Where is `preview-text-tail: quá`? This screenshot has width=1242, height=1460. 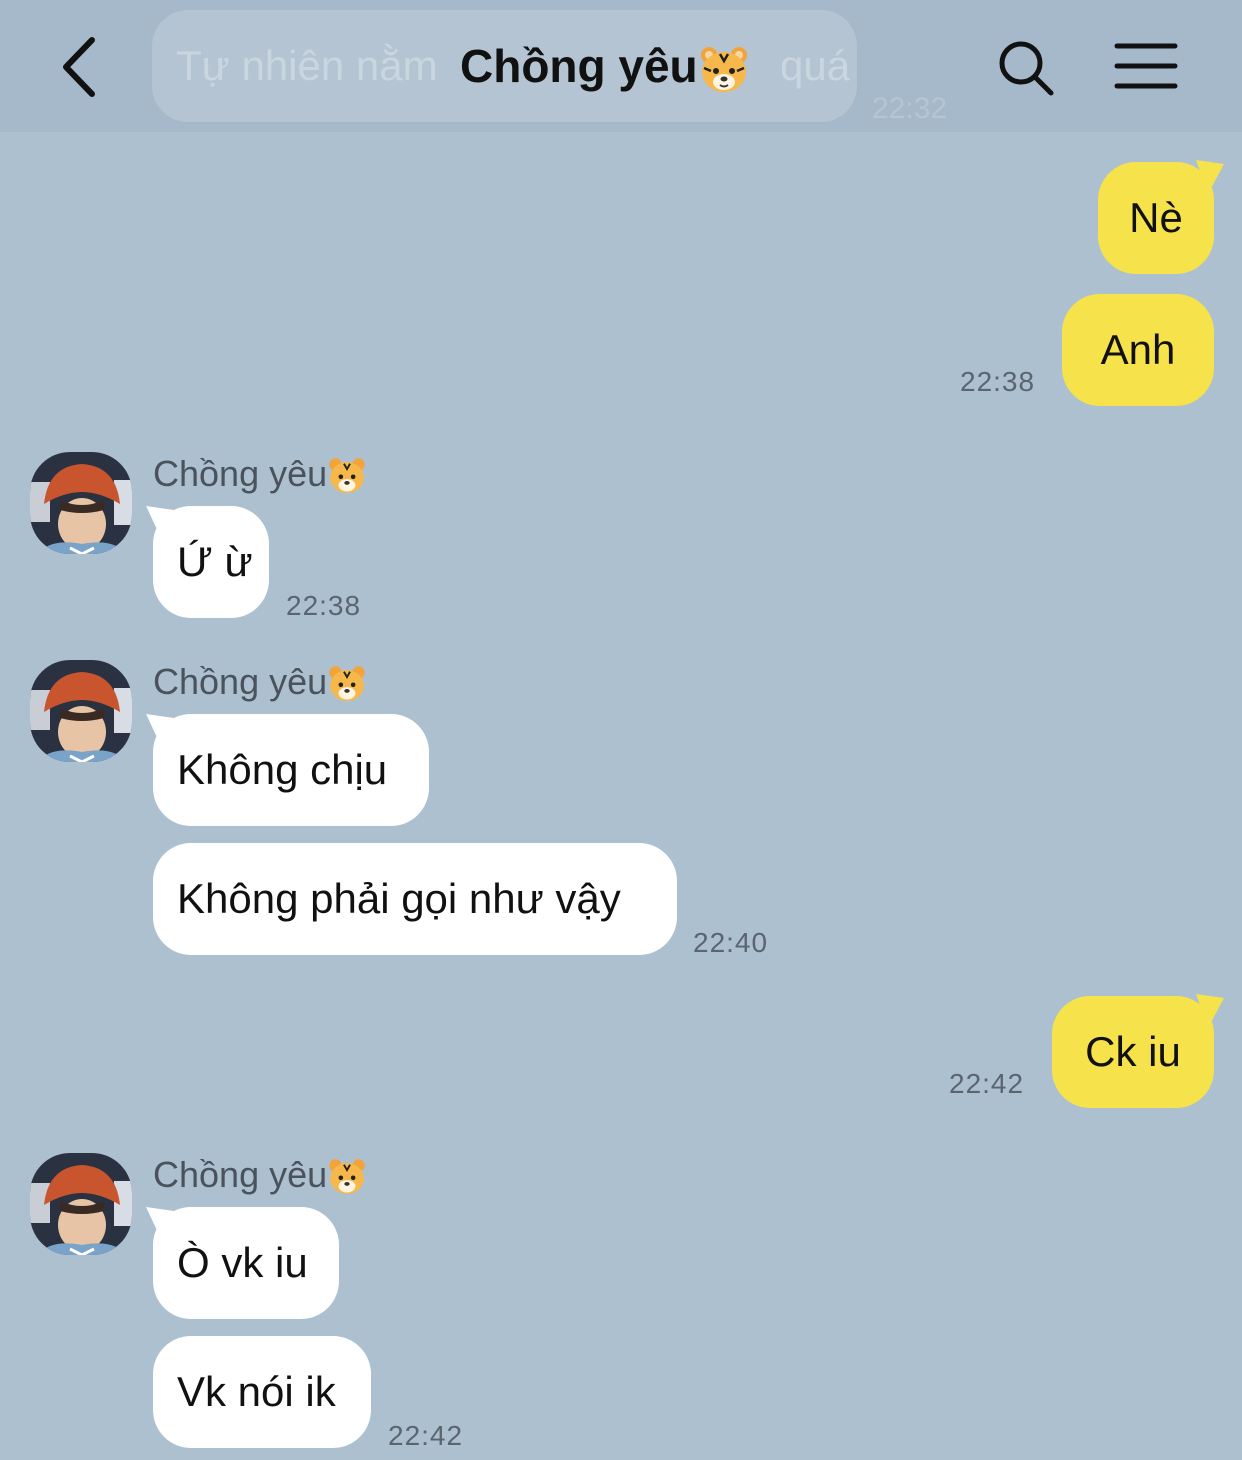 preview-text-tail: quá is located at coordinates (815, 65).